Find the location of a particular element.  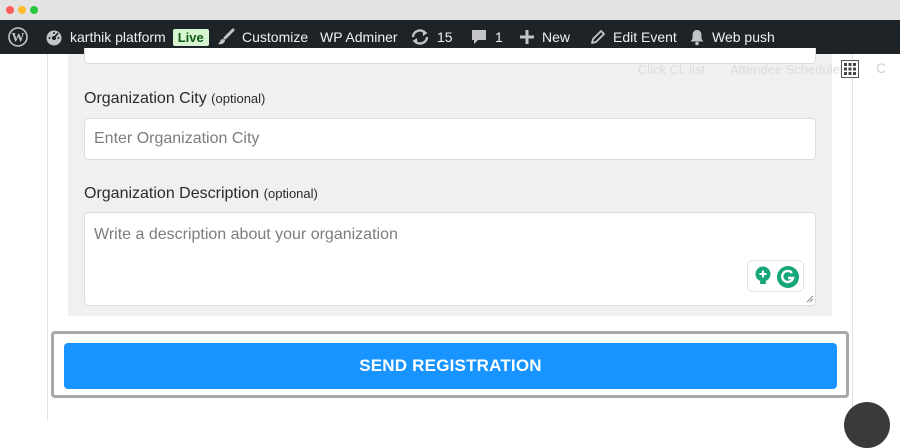

comment-bubble-icon is located at coordinates (479, 37).